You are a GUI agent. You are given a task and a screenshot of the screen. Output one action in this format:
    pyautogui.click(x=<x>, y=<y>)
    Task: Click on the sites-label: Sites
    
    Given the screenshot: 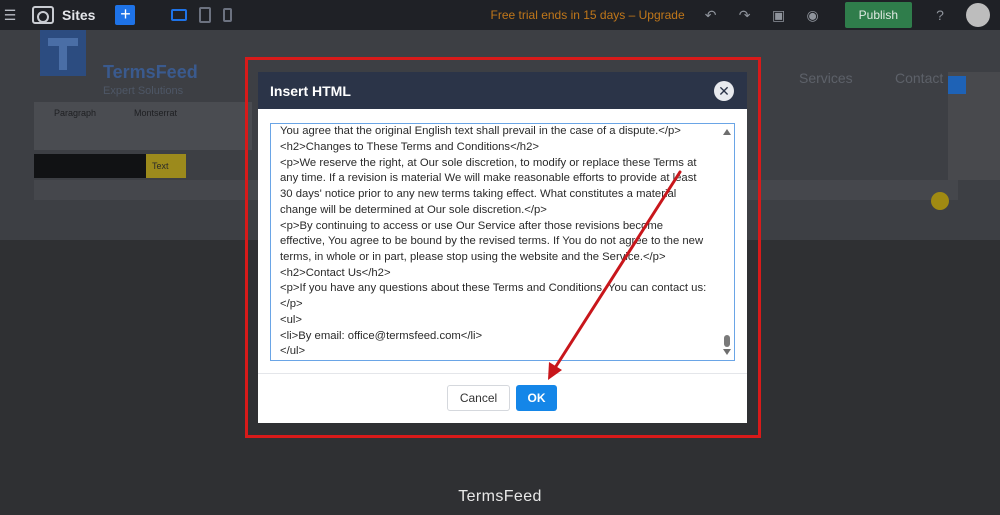 What is the action you would take?
    pyautogui.click(x=78, y=15)
    